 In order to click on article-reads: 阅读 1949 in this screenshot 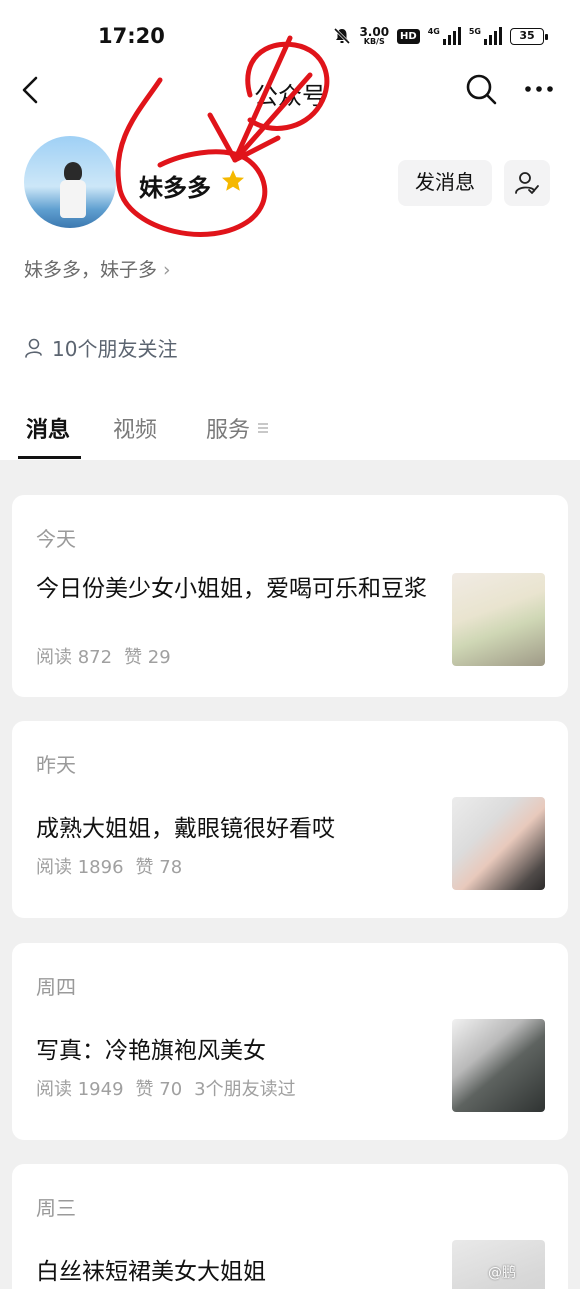, I will do `click(80, 1089)`.